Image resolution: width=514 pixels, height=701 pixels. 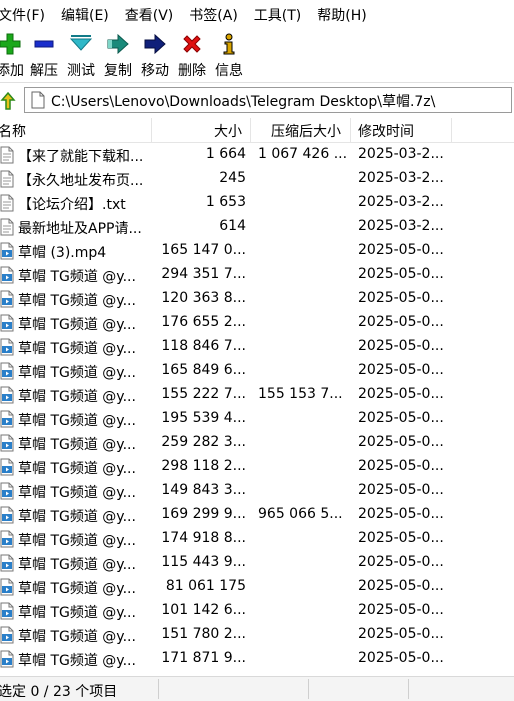 What do you see at coordinates (81, 44) in the screenshot?
I see `check-chevron-icon` at bounding box center [81, 44].